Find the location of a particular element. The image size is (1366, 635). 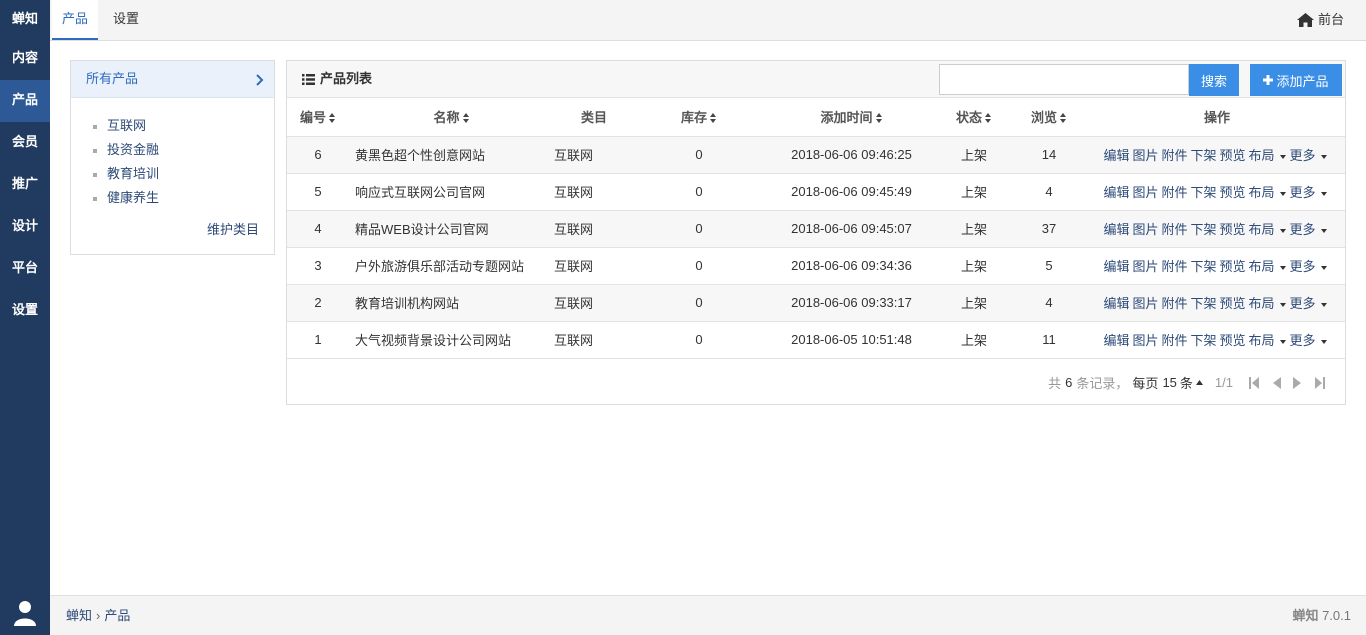

category-item: 健康养生 is located at coordinates (183, 198).